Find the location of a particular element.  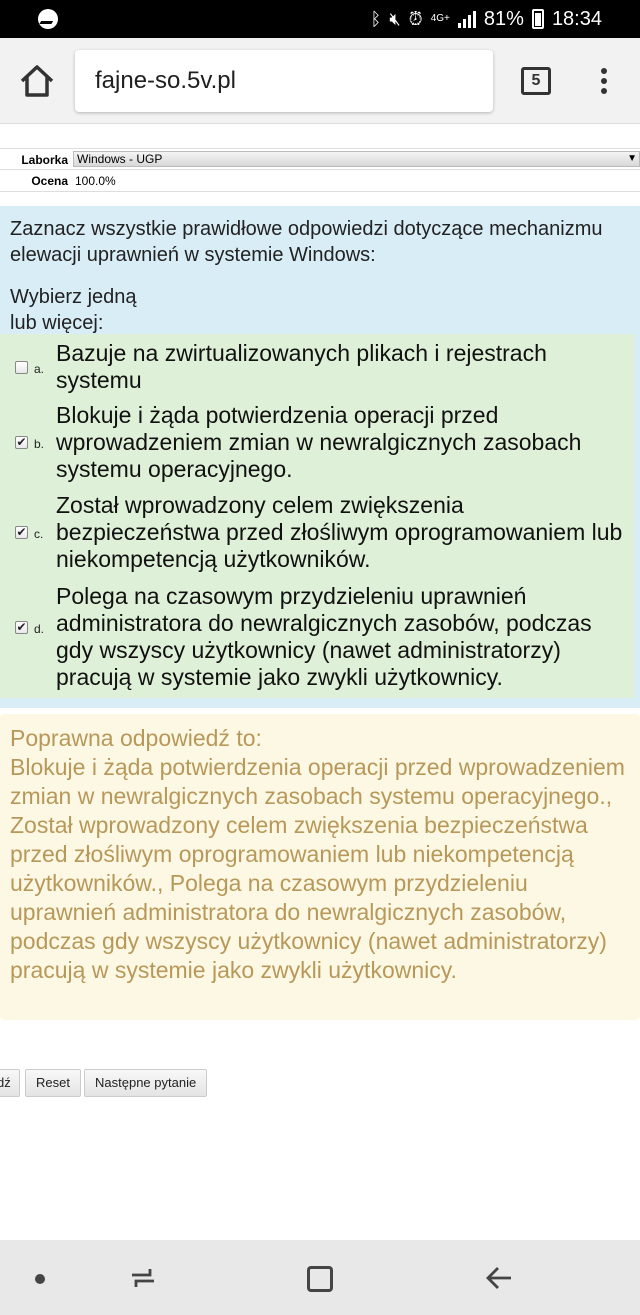

grade-row: Ocena 100.0% is located at coordinates (320, 181).